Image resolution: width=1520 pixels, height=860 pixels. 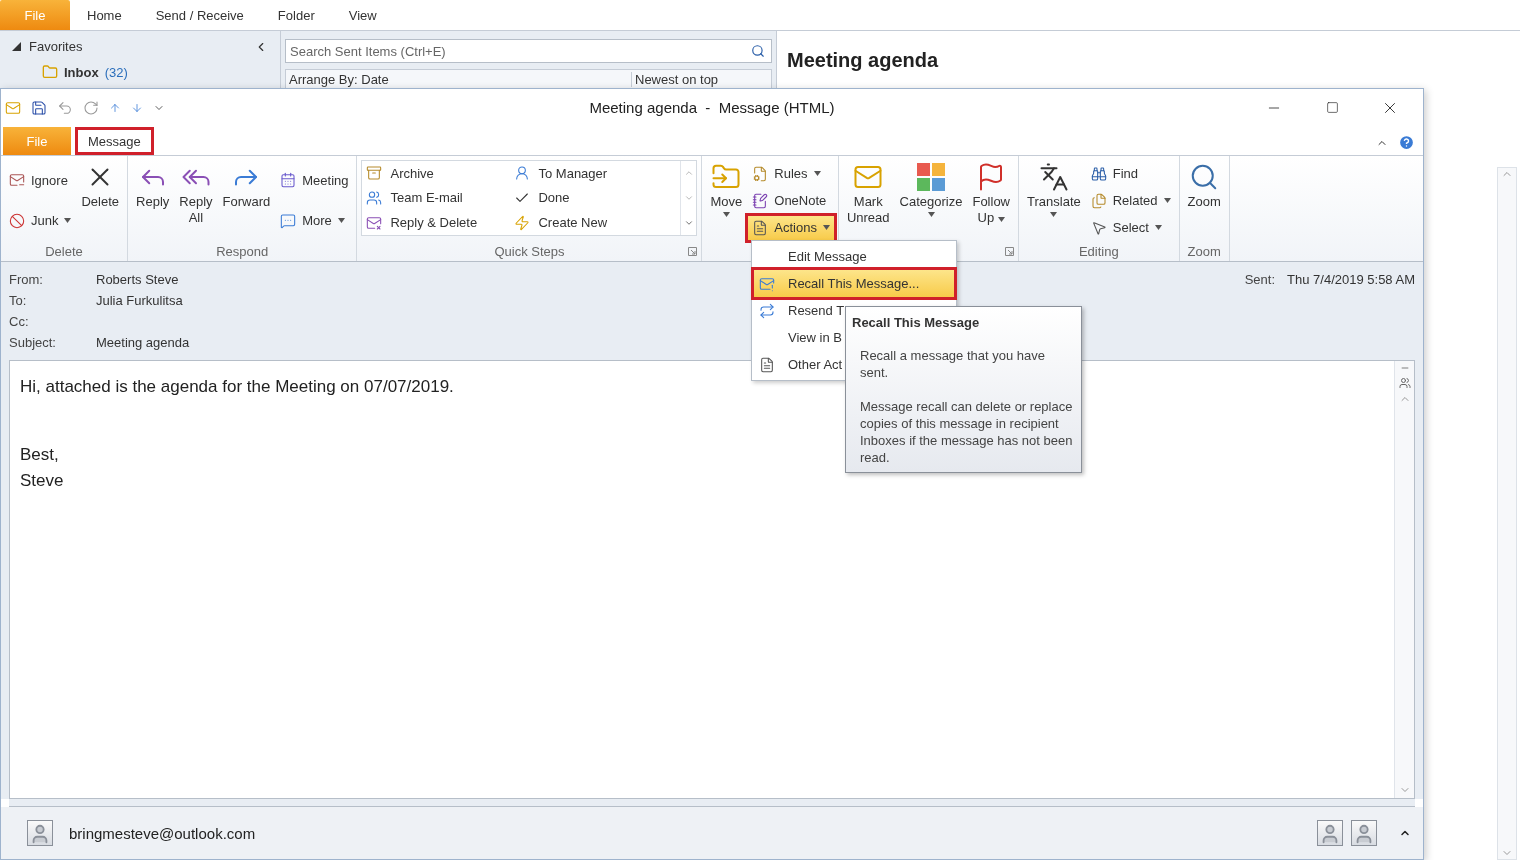 What do you see at coordinates (137, 280) in the screenshot?
I see `field-value: Roberts Steve` at bounding box center [137, 280].